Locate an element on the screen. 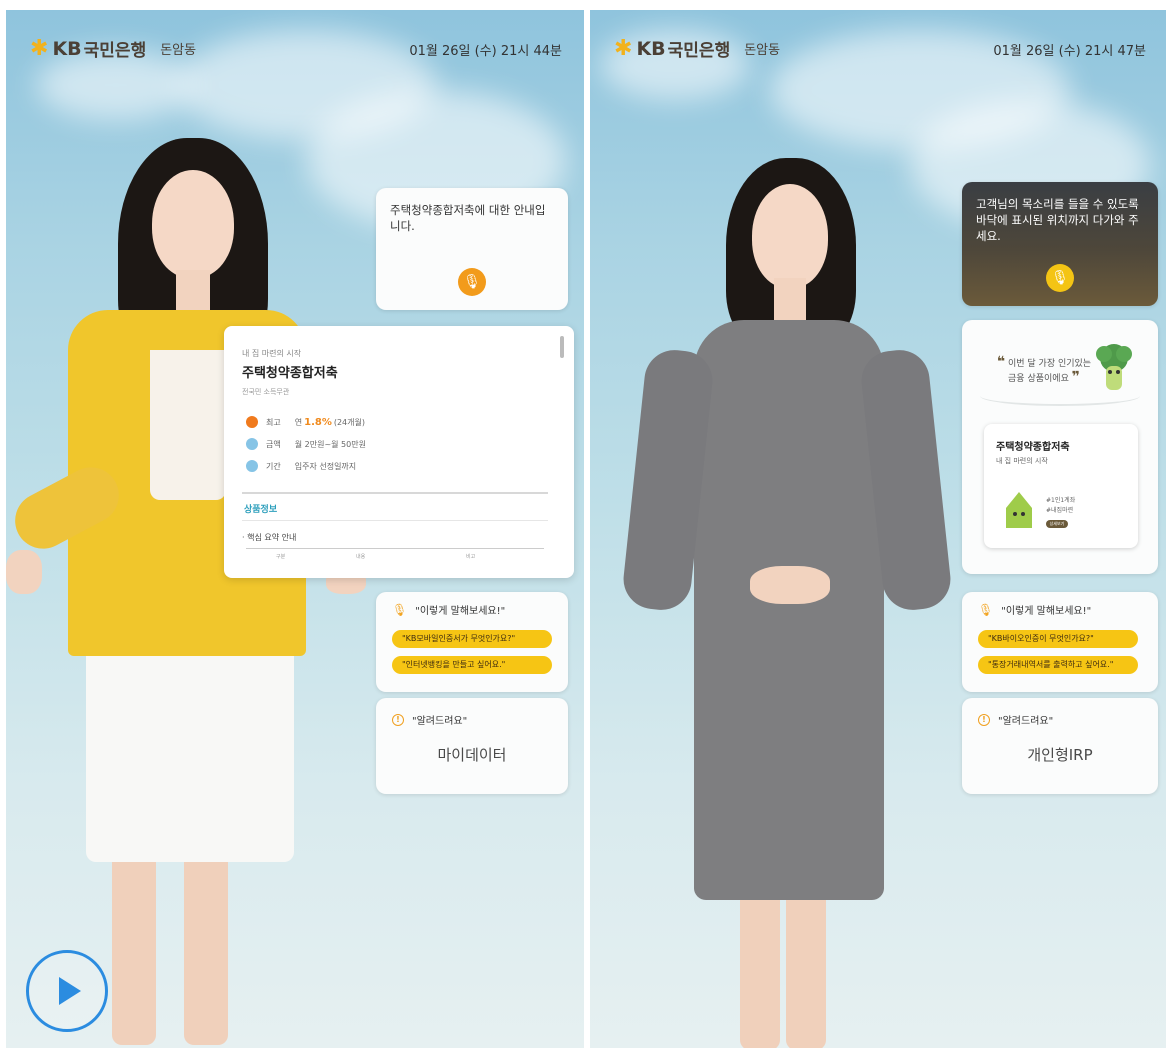 The image size is (1166, 1048). featured-product-card: 주택청약종합저축 내 집 마련의 시작 #1인1계좌 #내집마련 상세보기 is located at coordinates (1061, 486).